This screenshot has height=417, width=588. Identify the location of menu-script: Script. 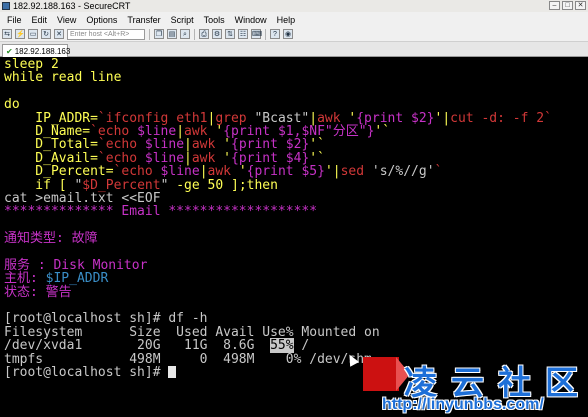
(182, 20).